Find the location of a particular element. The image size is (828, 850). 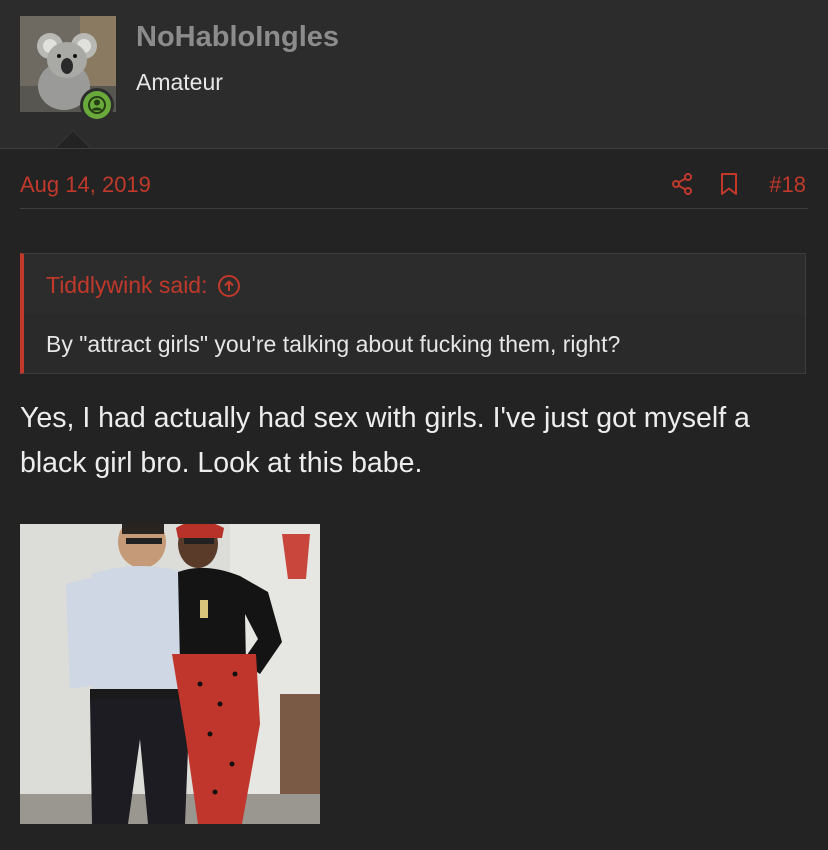

online-status-badge is located at coordinates (97, 105).